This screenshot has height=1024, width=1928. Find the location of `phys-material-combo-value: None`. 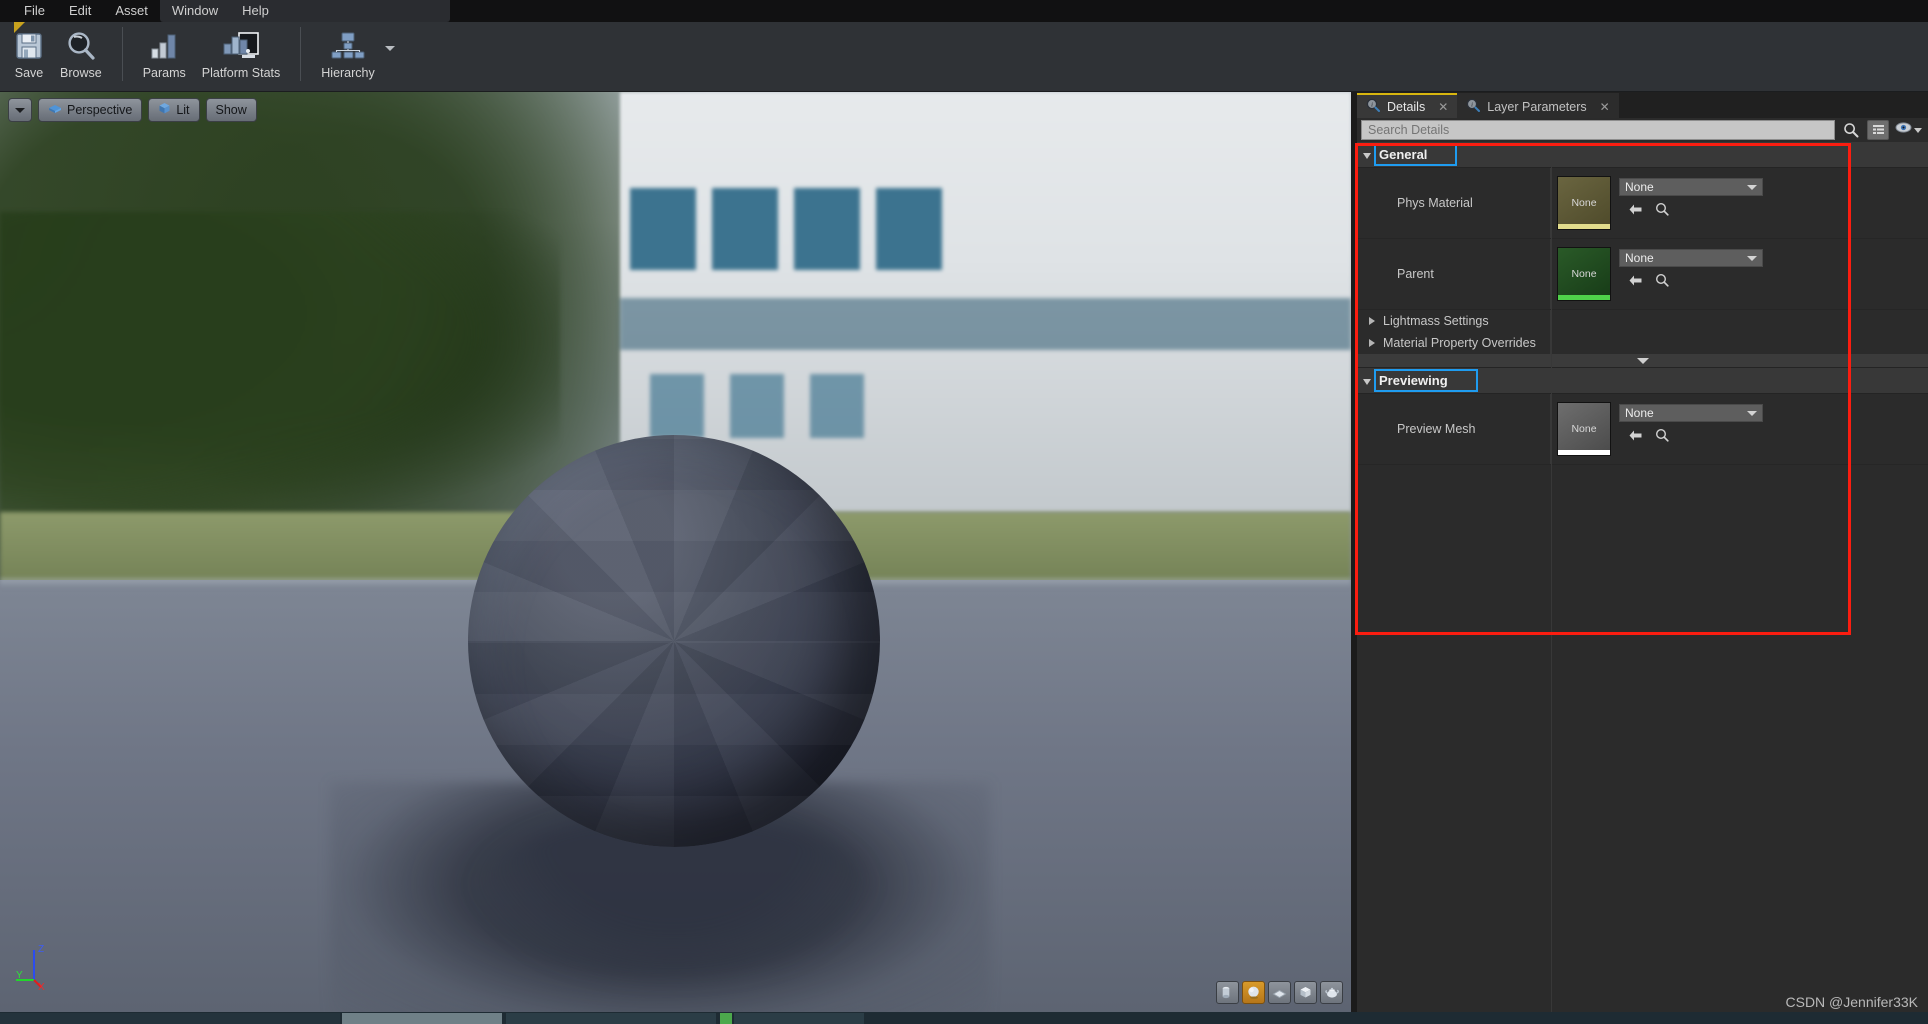

phys-material-combo-value: None is located at coordinates (1639, 187).